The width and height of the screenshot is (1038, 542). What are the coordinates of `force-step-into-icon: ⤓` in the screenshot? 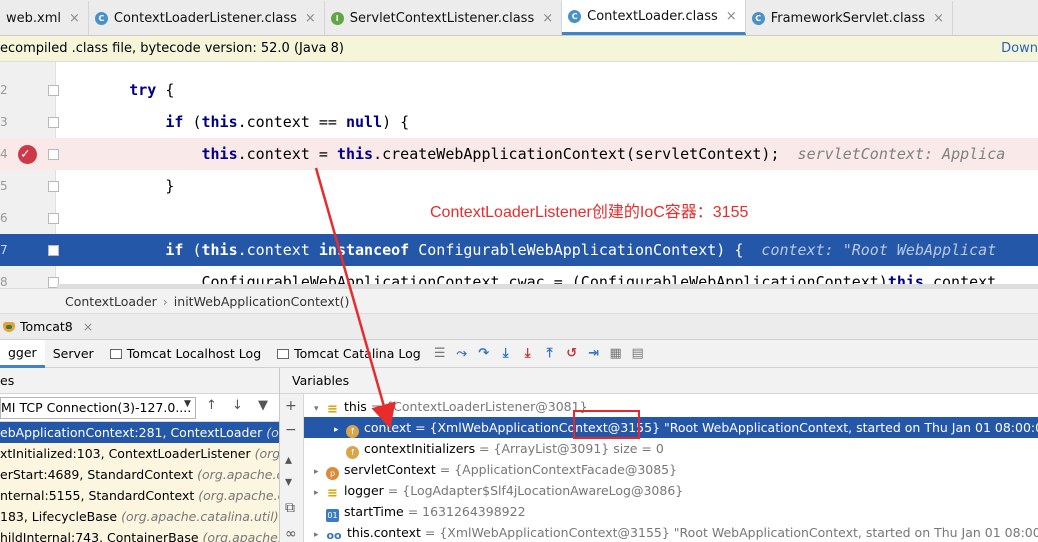 It's located at (528, 354).